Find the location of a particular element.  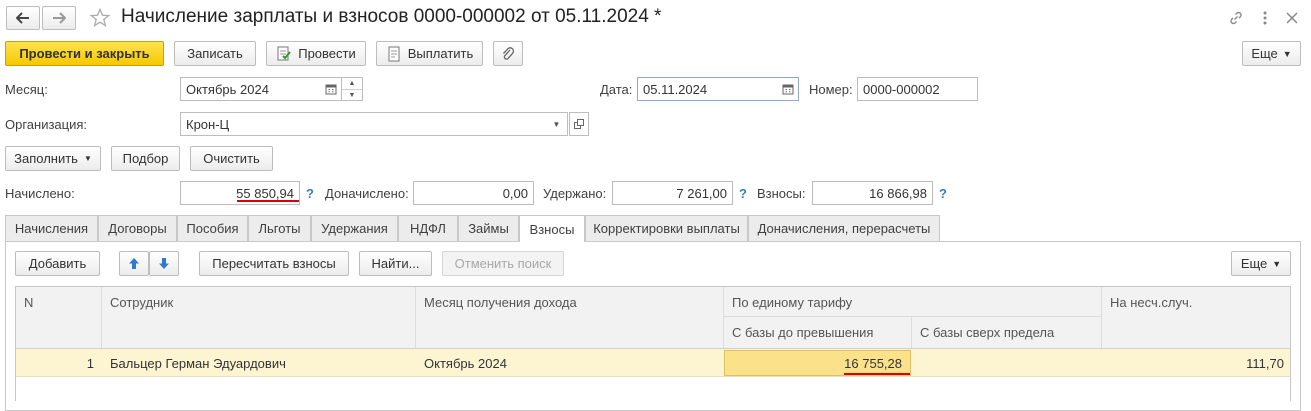

organization-dropdown-button: ▼ is located at coordinates (556, 124).